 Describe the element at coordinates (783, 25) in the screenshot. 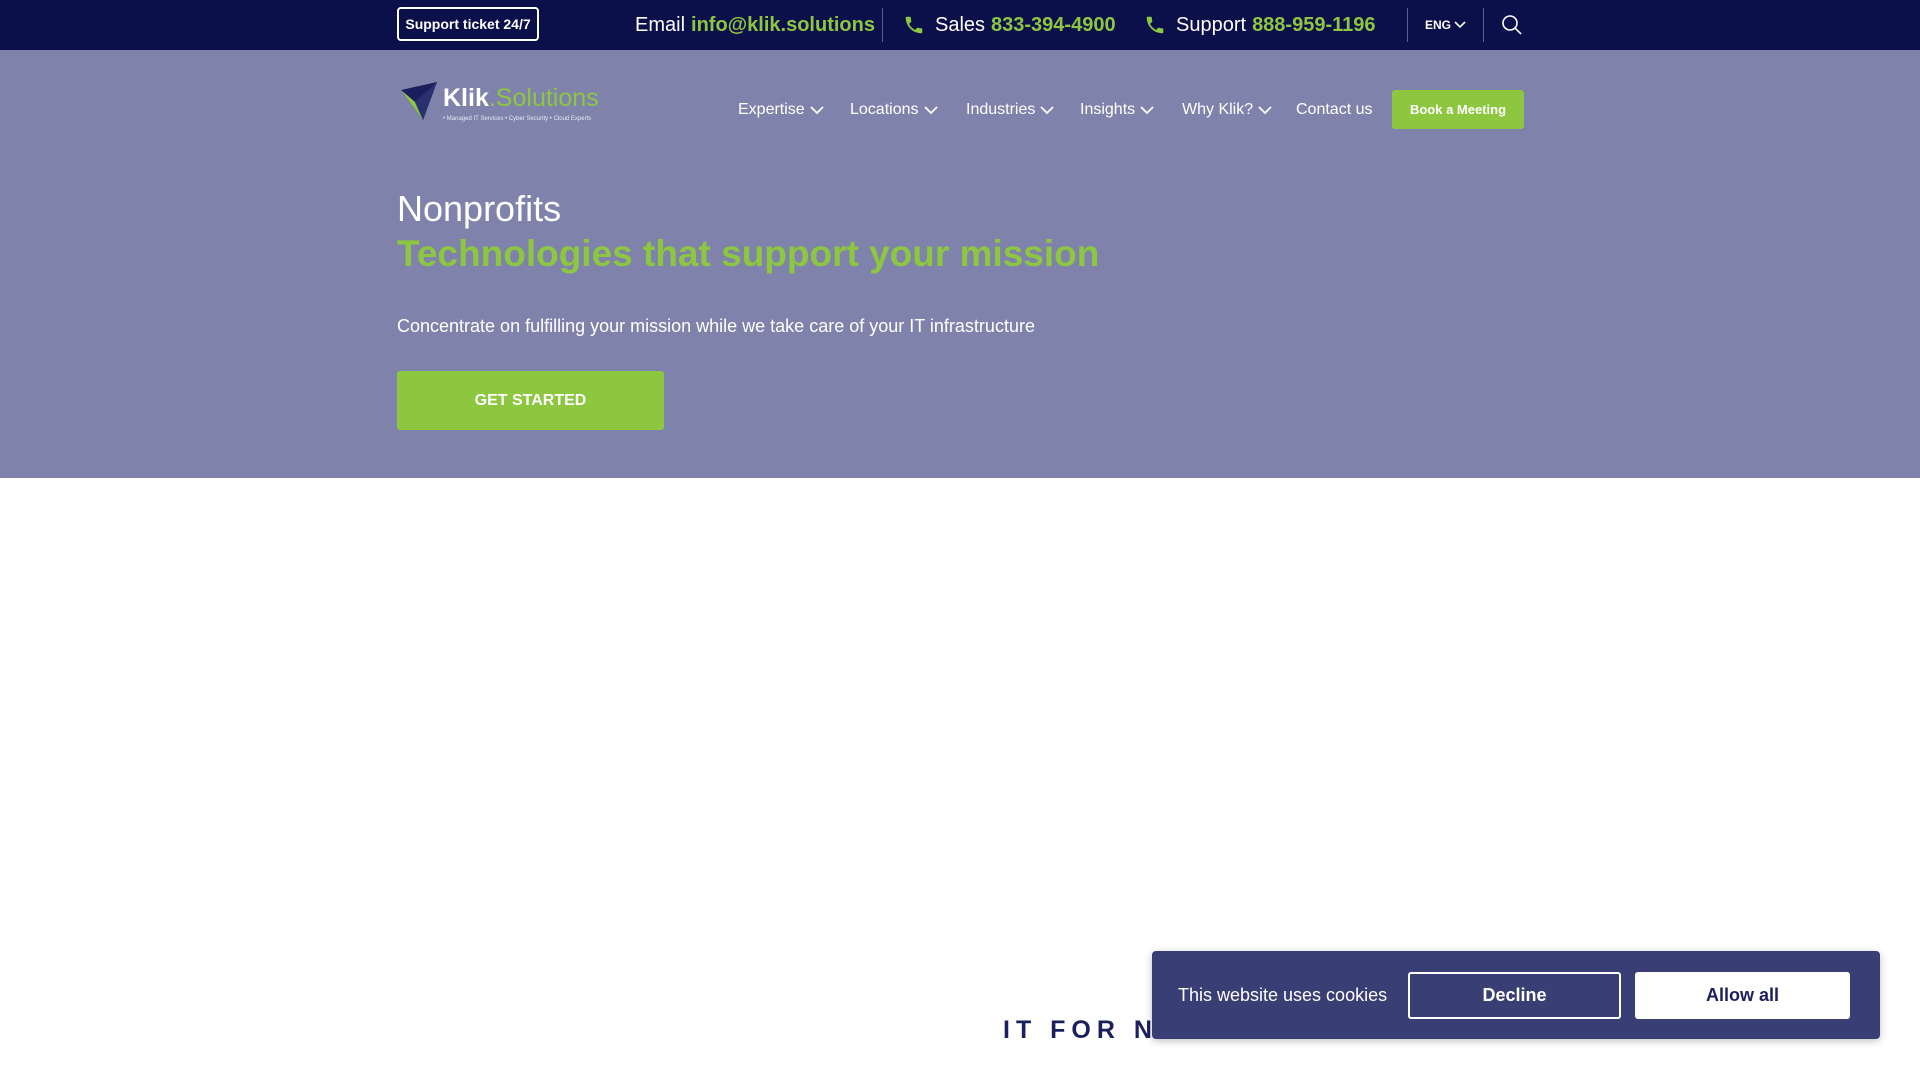

I see `email-link: info@klik.solutions` at that location.